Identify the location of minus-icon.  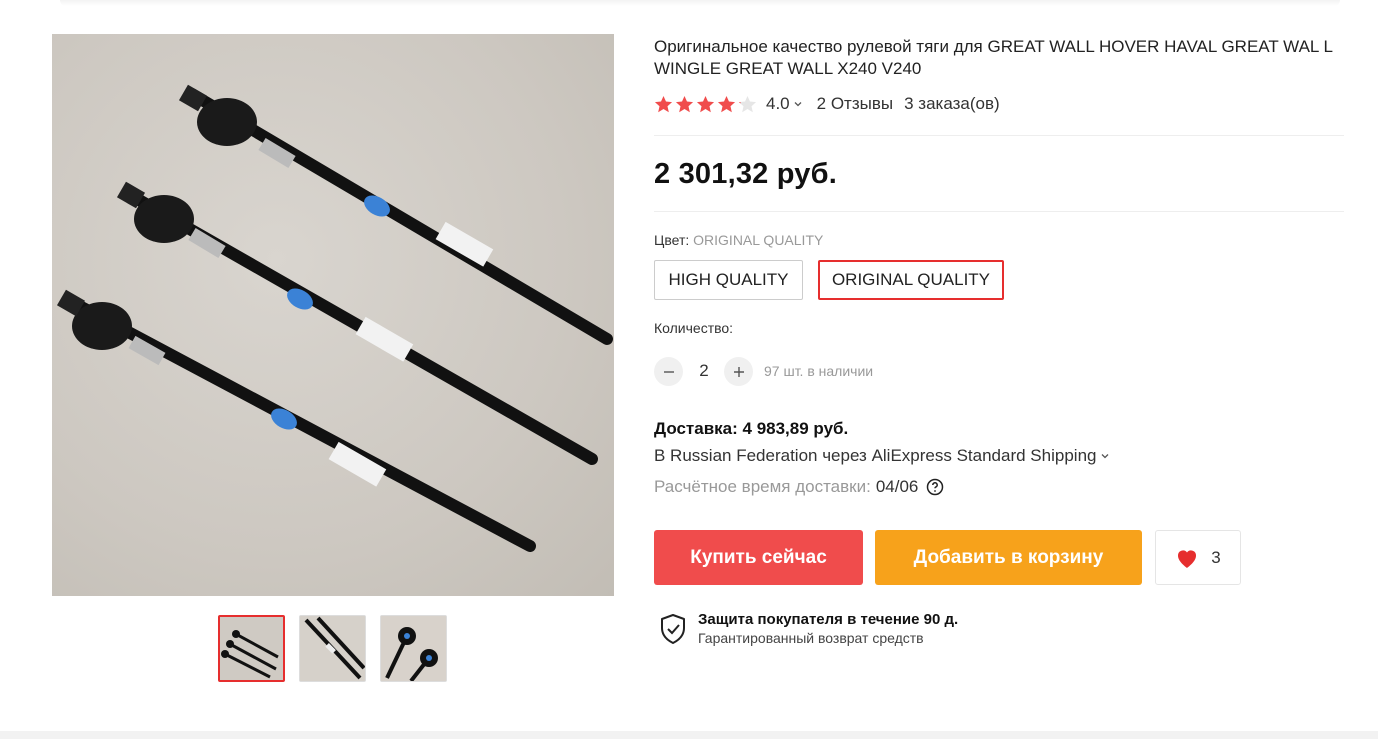
(668, 371).